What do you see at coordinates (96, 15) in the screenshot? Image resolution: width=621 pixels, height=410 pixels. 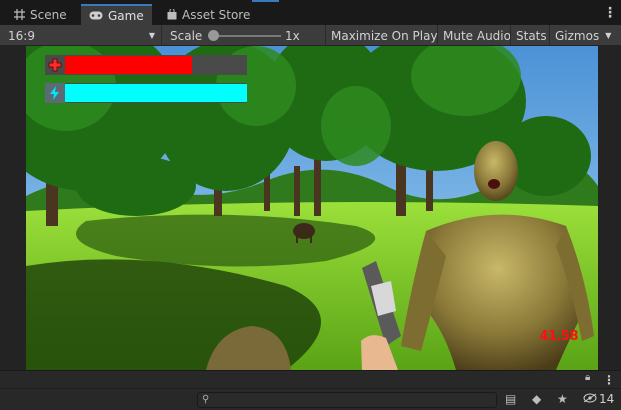 I see `gamepad-icon` at bounding box center [96, 15].